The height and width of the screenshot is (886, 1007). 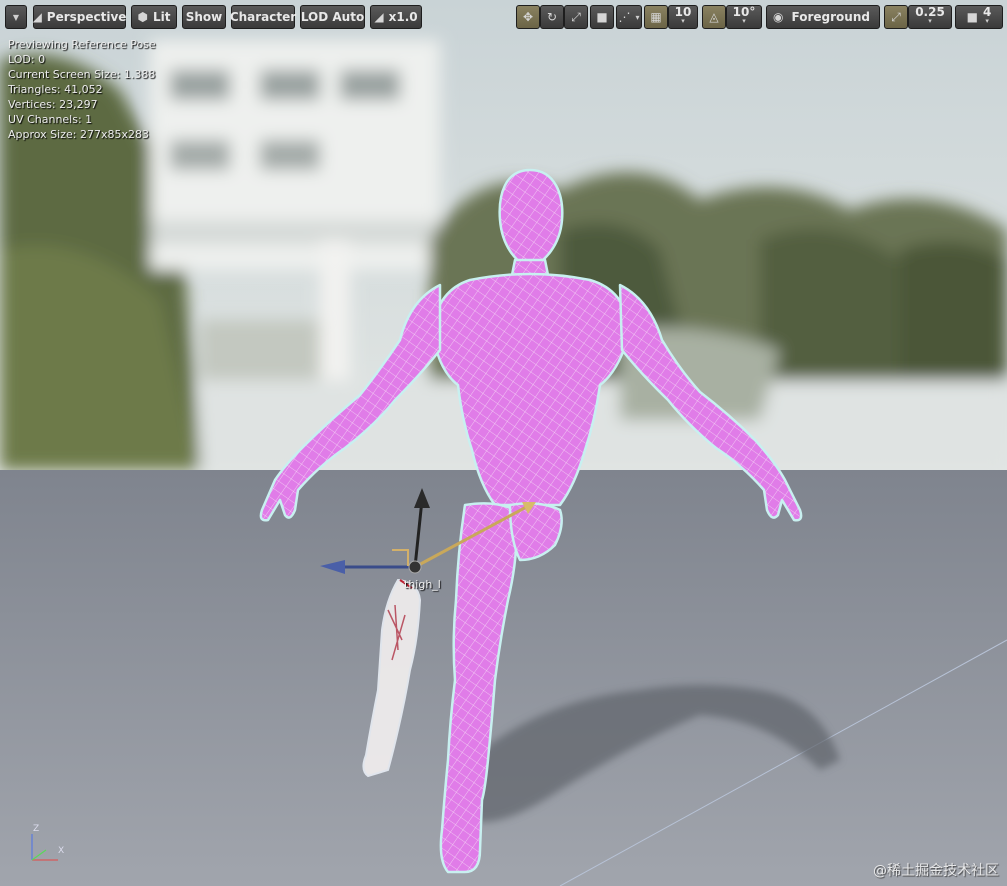 What do you see at coordinates (82, 74) in the screenshot?
I see `stats-line: Current Screen Size: 1.388` at bounding box center [82, 74].